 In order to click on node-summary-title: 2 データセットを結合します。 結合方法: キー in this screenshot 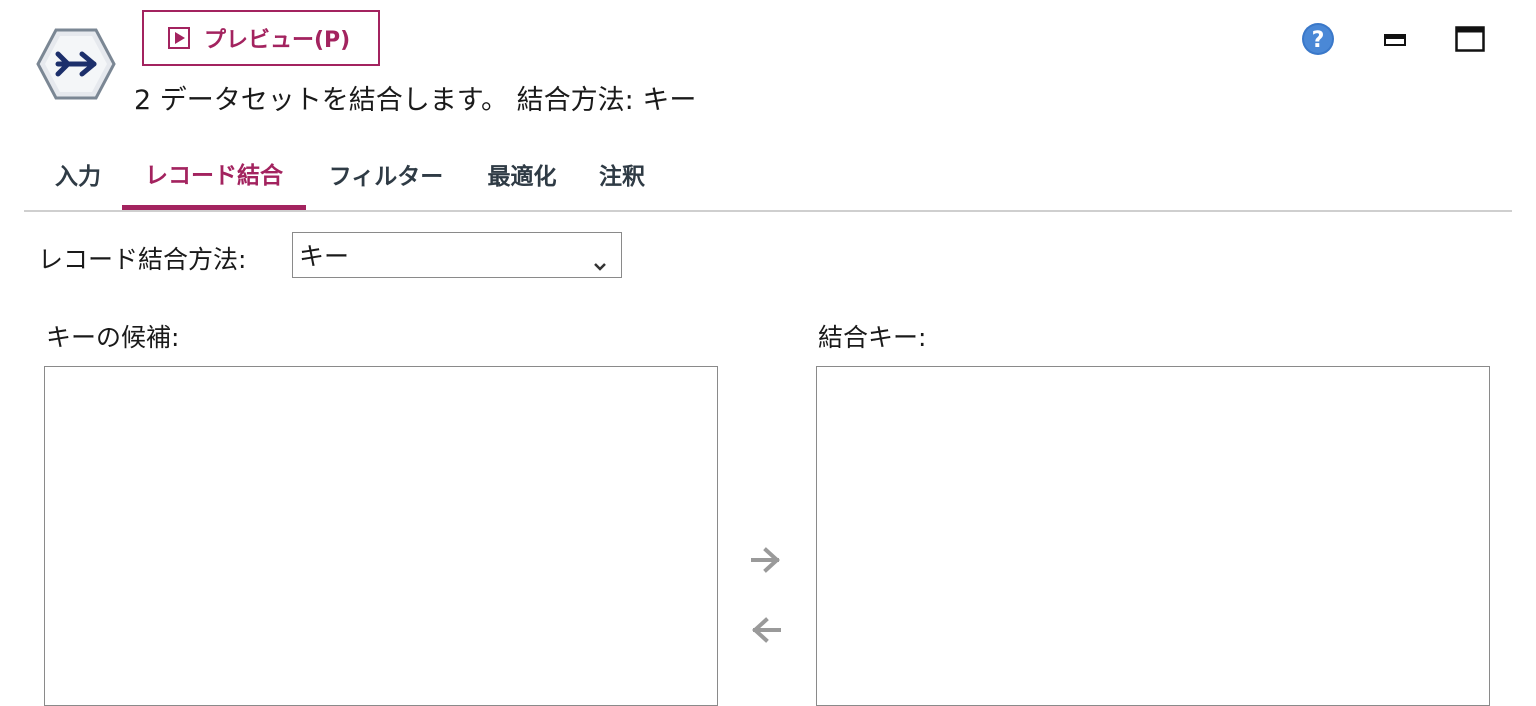, I will do `click(415, 100)`.